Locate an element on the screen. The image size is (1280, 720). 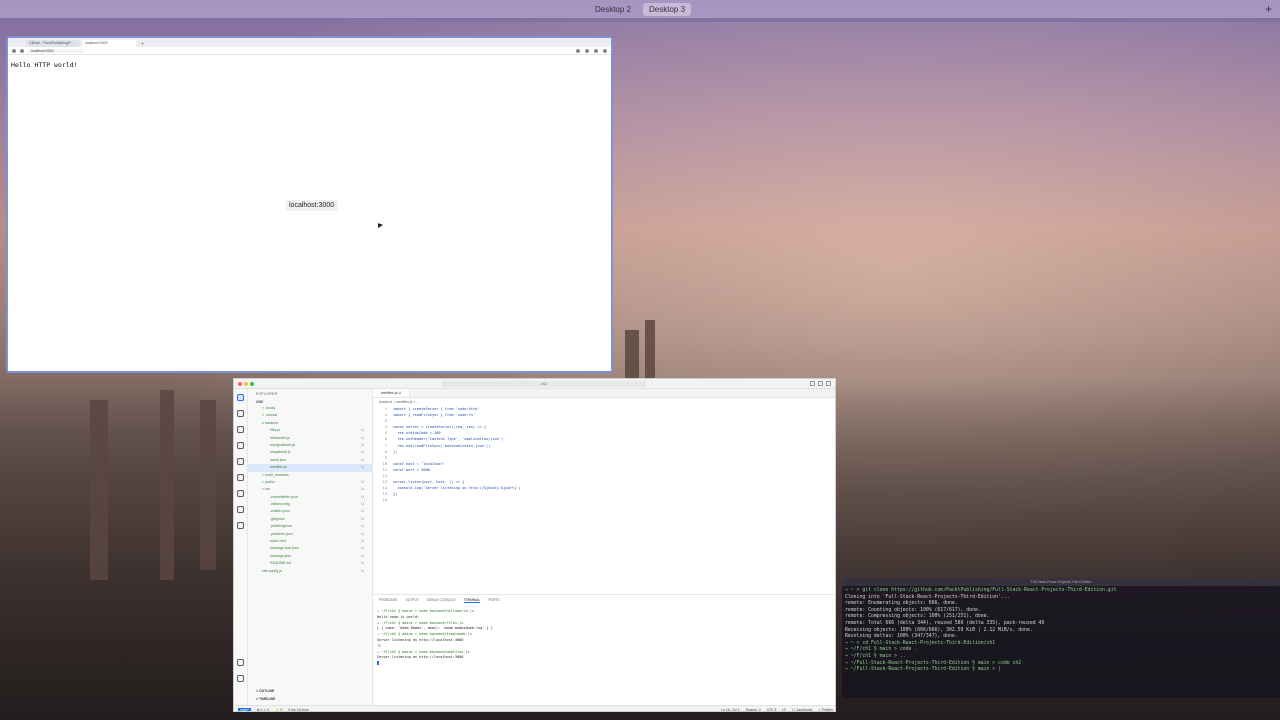
search-icon is located at coordinates (240, 413).